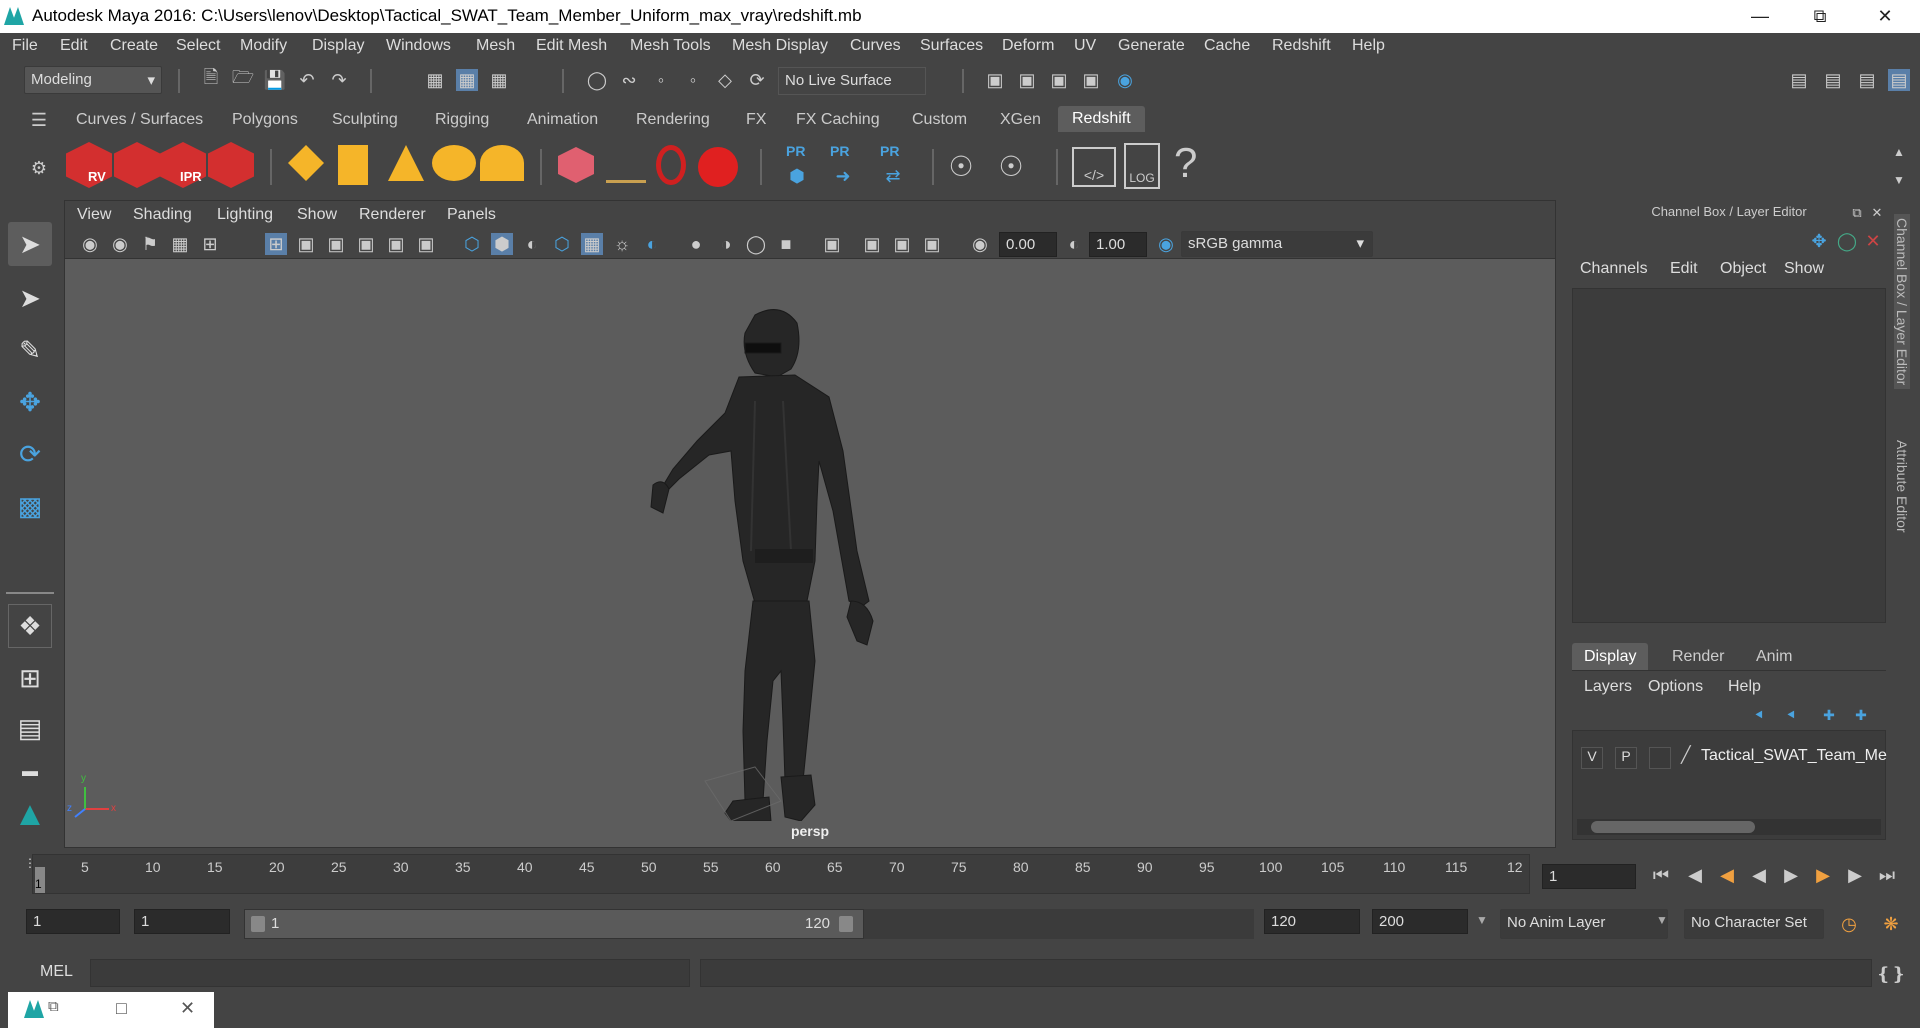 The image size is (1920, 1028). Describe the element at coordinates (1608, 687) in the screenshot. I see `layers-menu: Layers` at that location.